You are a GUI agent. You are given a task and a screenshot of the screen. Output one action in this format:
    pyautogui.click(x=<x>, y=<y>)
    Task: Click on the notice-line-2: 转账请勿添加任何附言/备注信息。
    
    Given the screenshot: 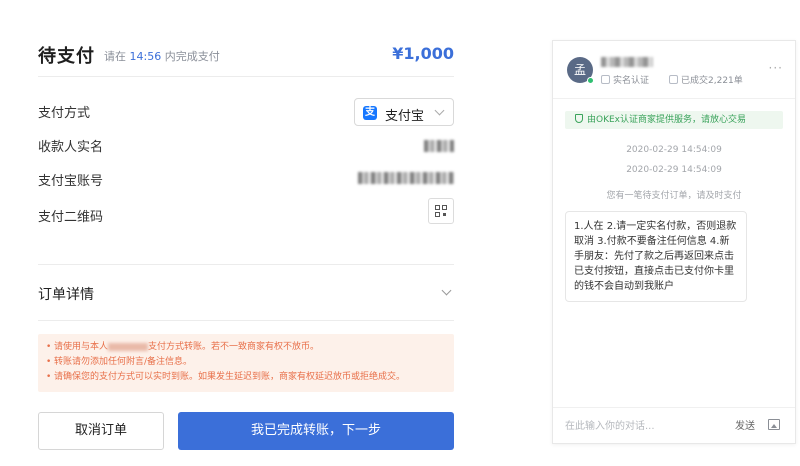 What is the action you would take?
    pyautogui.click(x=246, y=362)
    